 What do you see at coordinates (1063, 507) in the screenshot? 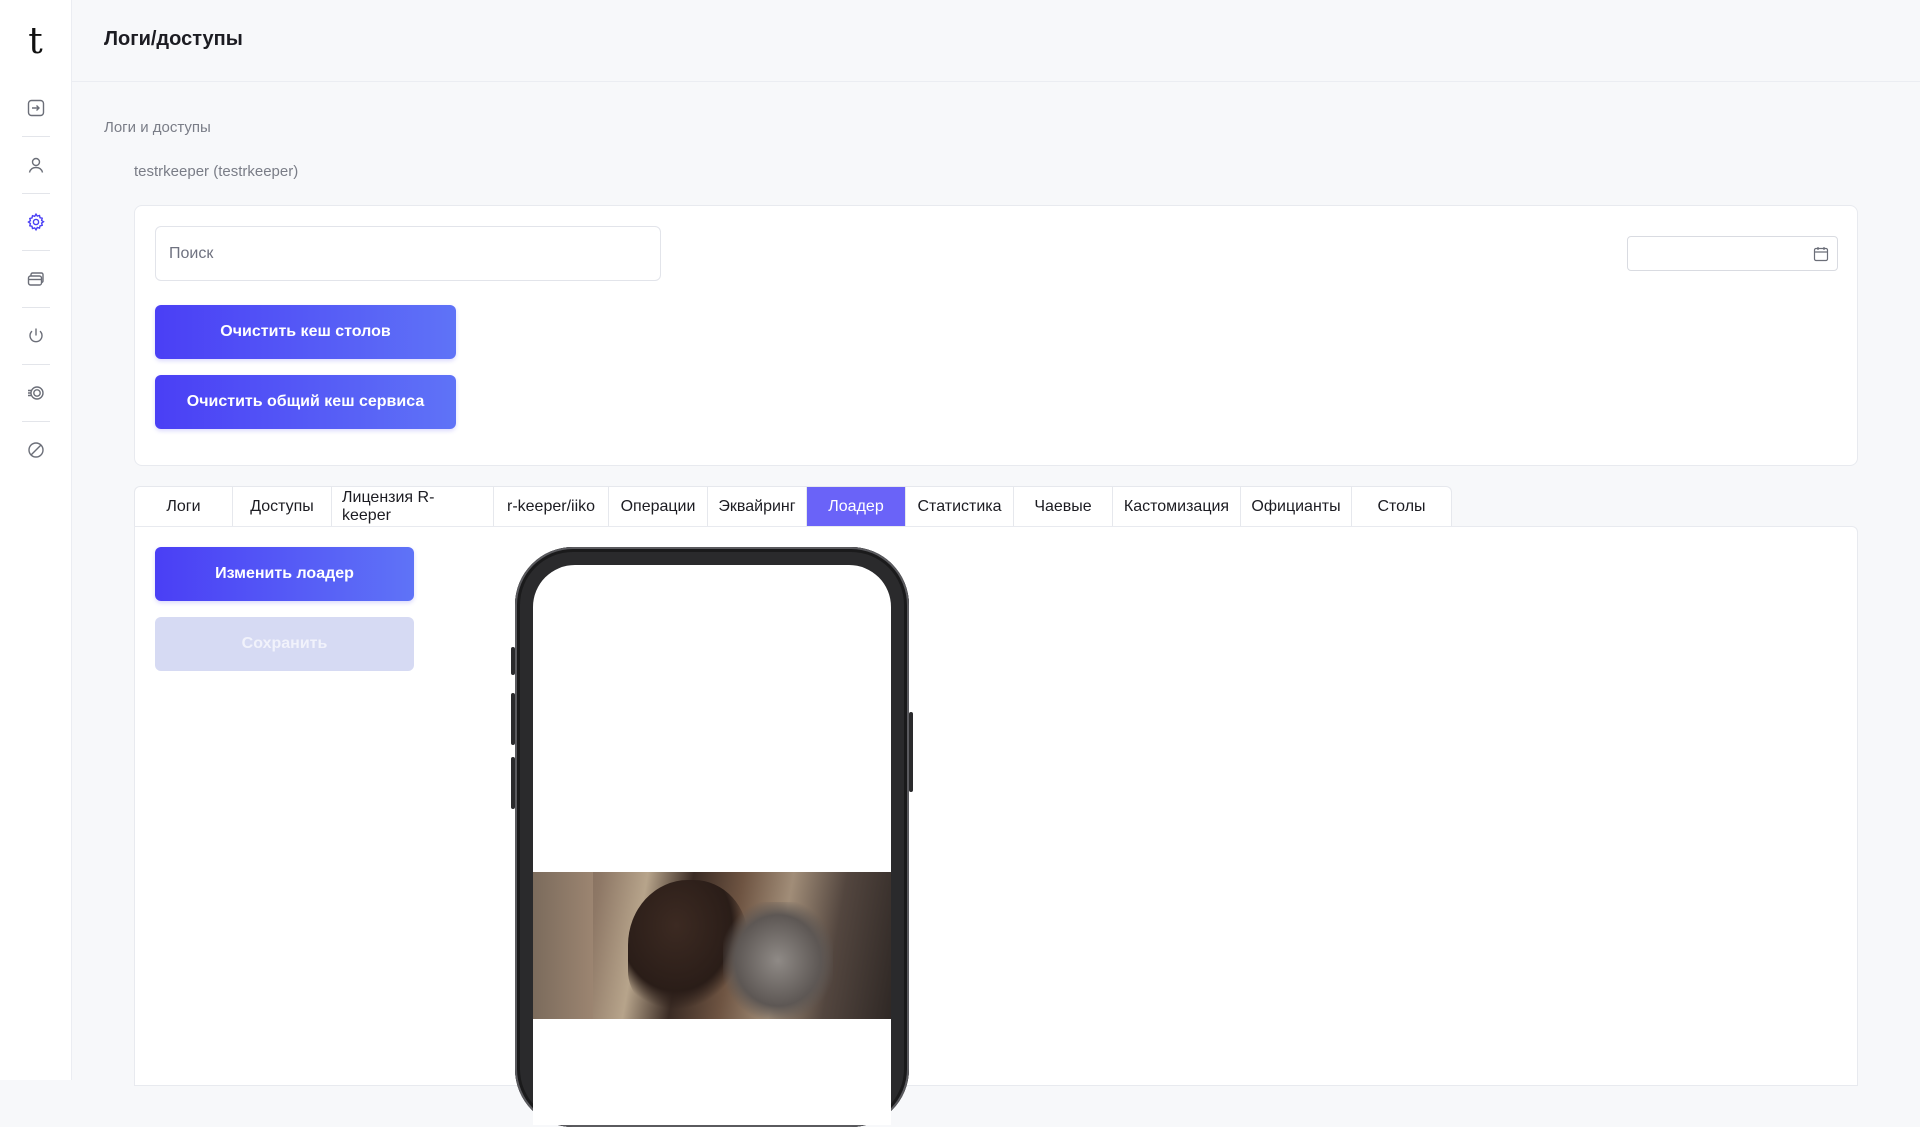
I see `tab-tips: Чаевые` at bounding box center [1063, 507].